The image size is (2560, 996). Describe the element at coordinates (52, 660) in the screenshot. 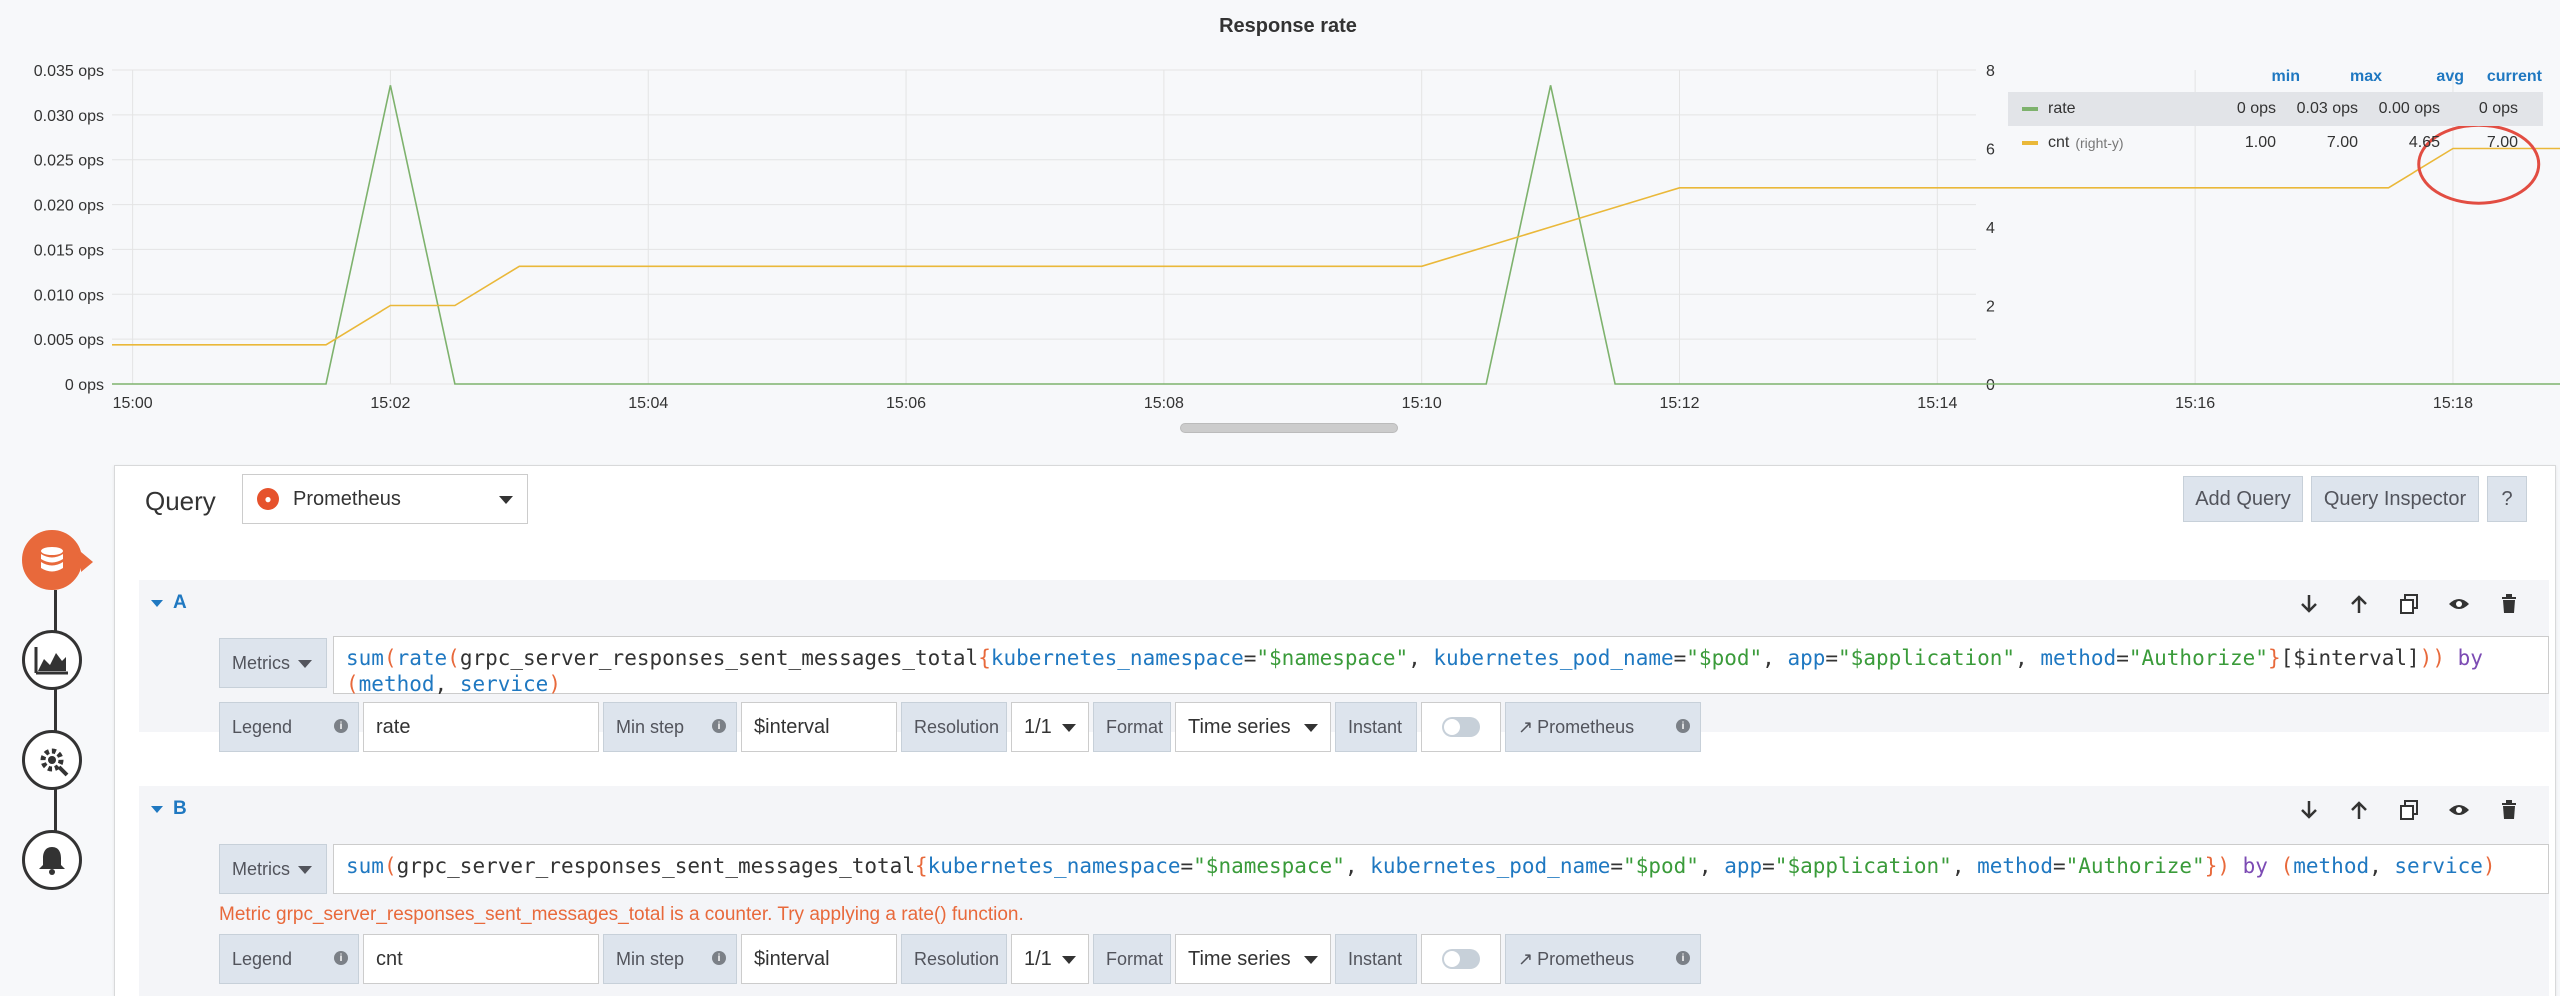

I see `visualization-tab-button` at that location.